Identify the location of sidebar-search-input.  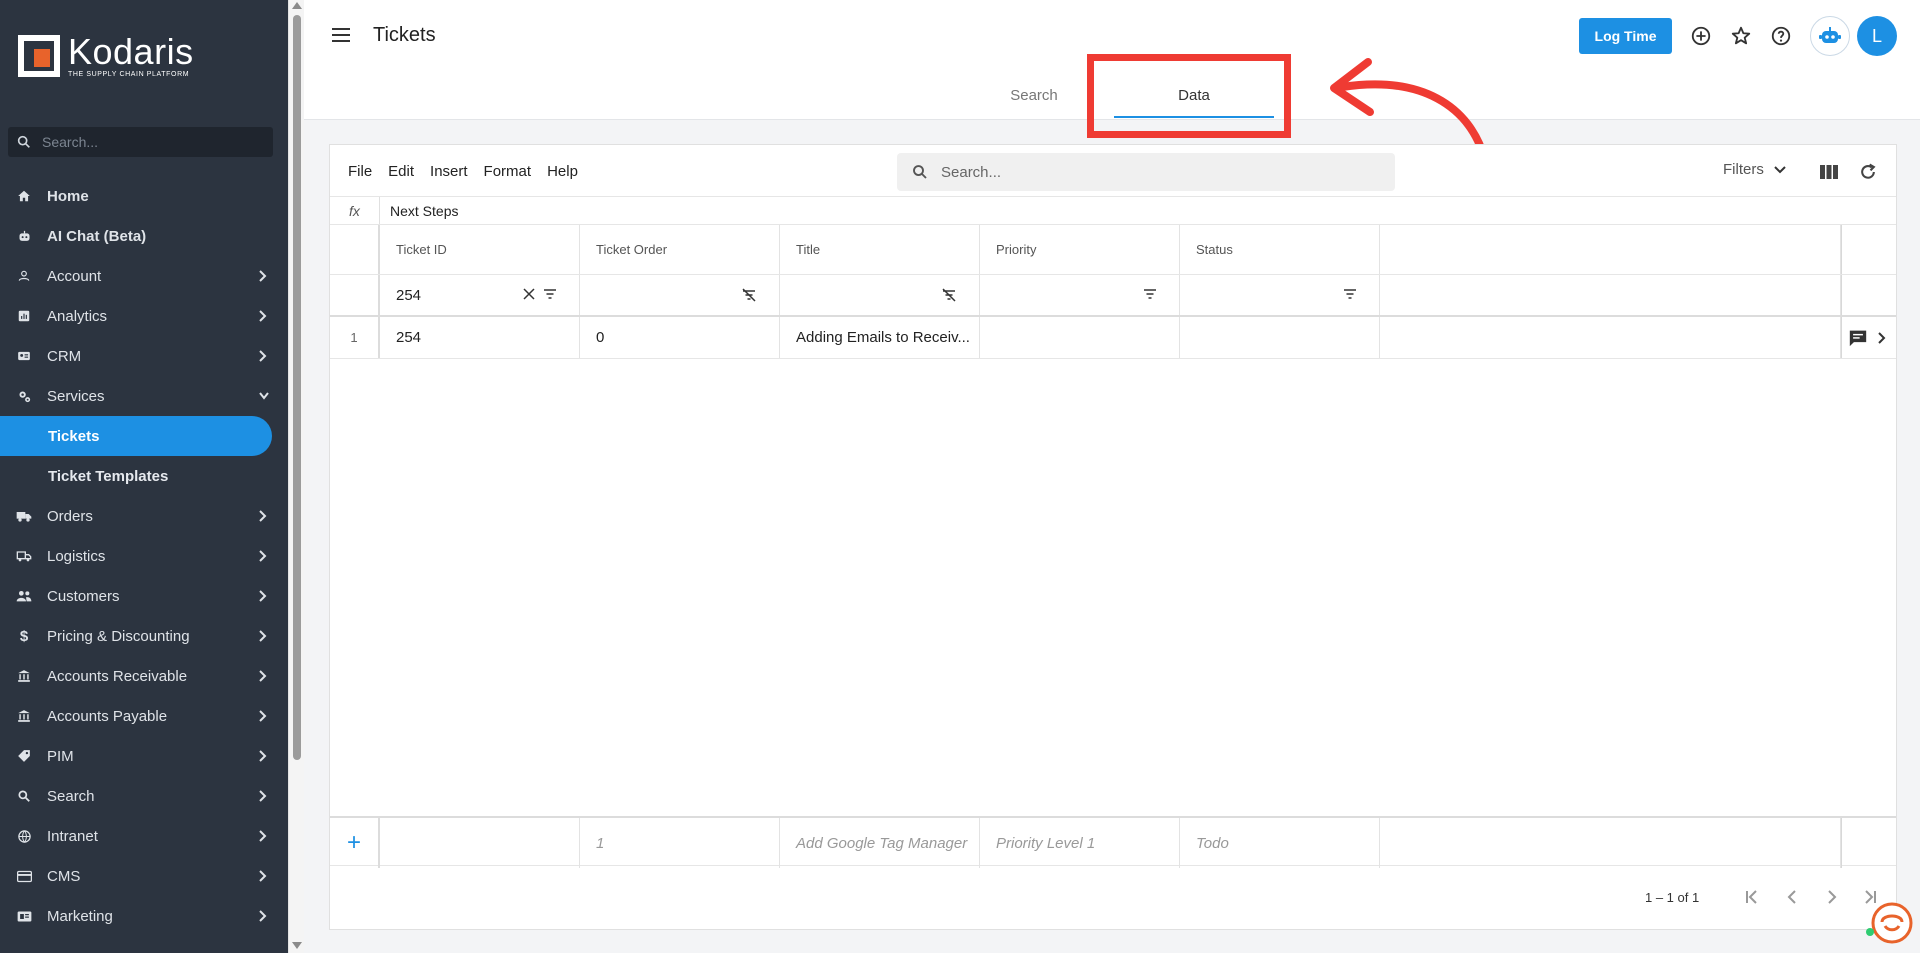
(142, 142).